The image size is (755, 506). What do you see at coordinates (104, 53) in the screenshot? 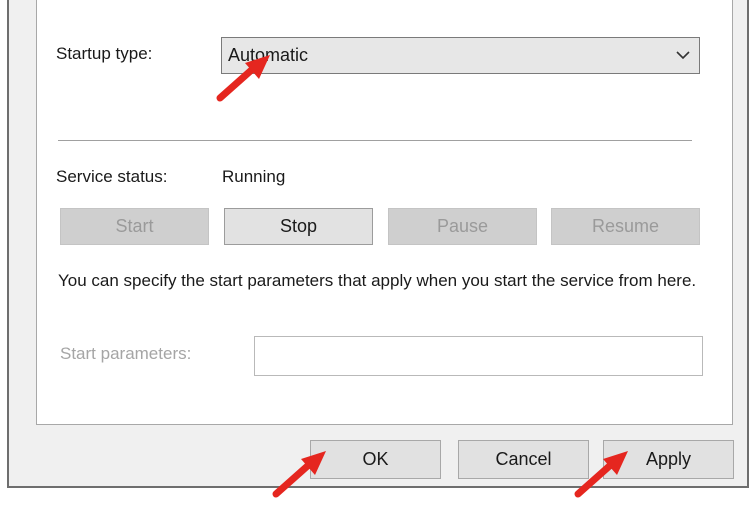
I see `startup-type-label: Startup type:` at bounding box center [104, 53].